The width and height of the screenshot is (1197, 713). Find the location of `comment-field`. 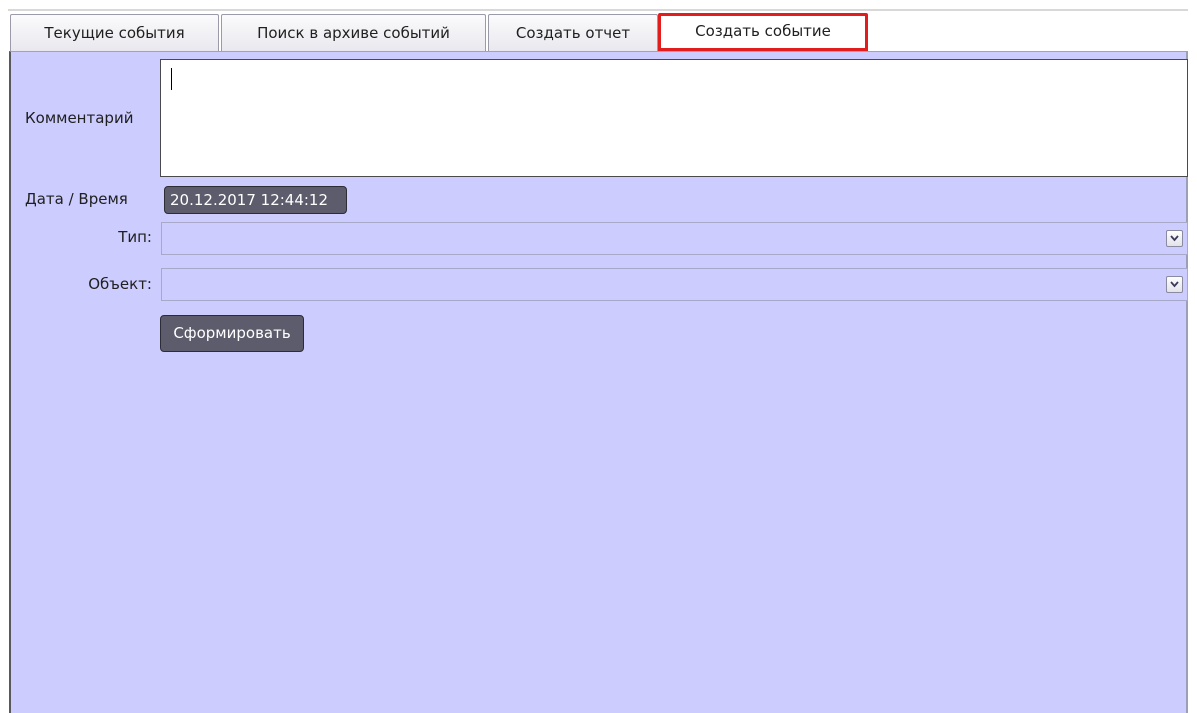

comment-field is located at coordinates (674, 118).